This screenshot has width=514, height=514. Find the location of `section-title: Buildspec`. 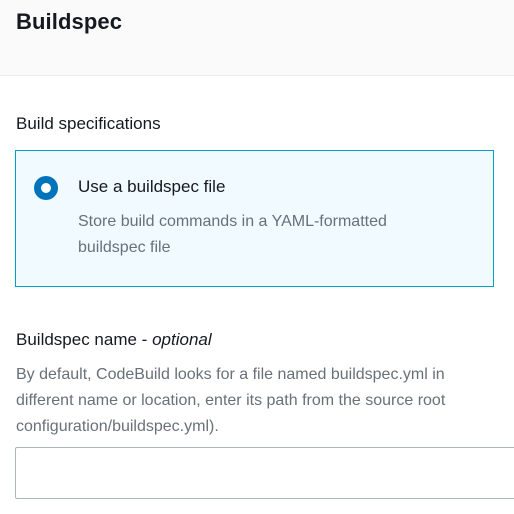

section-title: Buildspec is located at coordinates (69, 21).